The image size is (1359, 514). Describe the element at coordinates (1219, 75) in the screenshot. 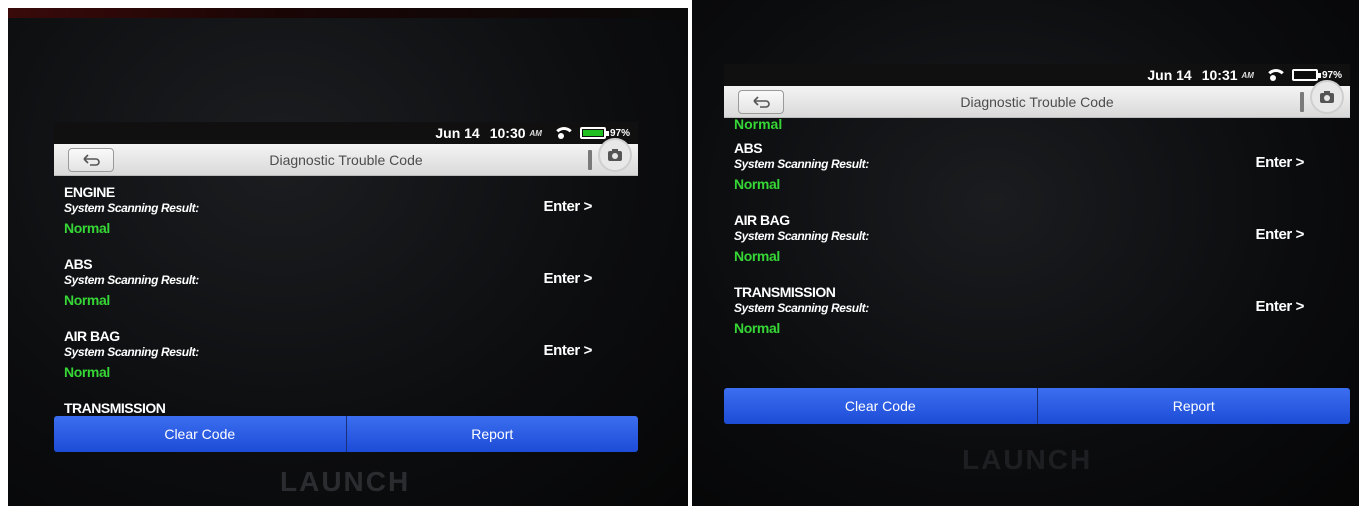

I see `status-time: 10:31` at that location.